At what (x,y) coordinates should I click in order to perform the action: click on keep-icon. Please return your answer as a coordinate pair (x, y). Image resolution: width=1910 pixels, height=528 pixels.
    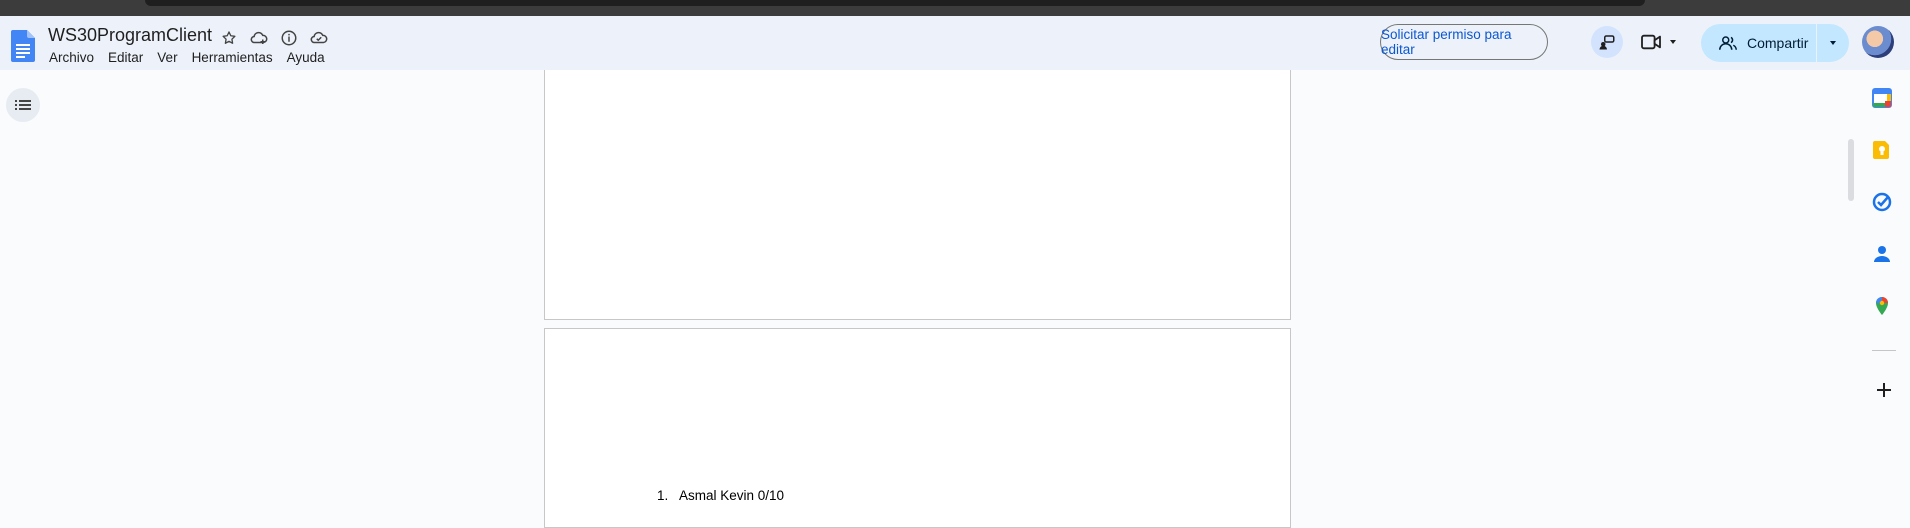
    Looking at the image, I should click on (1882, 150).